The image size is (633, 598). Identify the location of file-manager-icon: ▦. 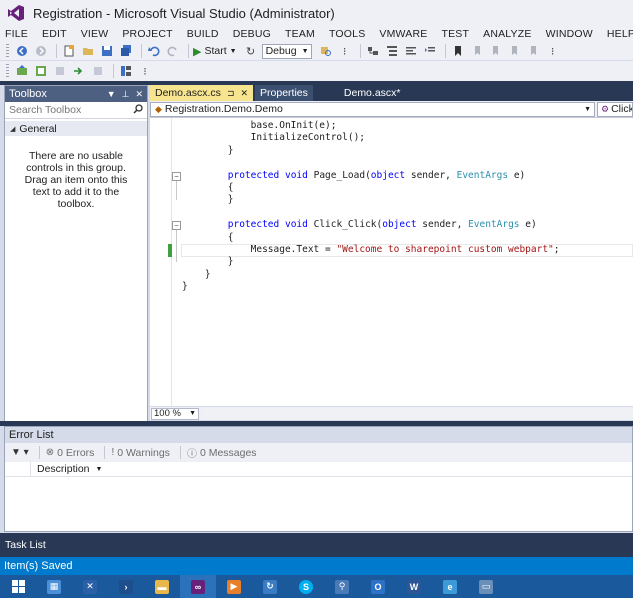
(54, 586).